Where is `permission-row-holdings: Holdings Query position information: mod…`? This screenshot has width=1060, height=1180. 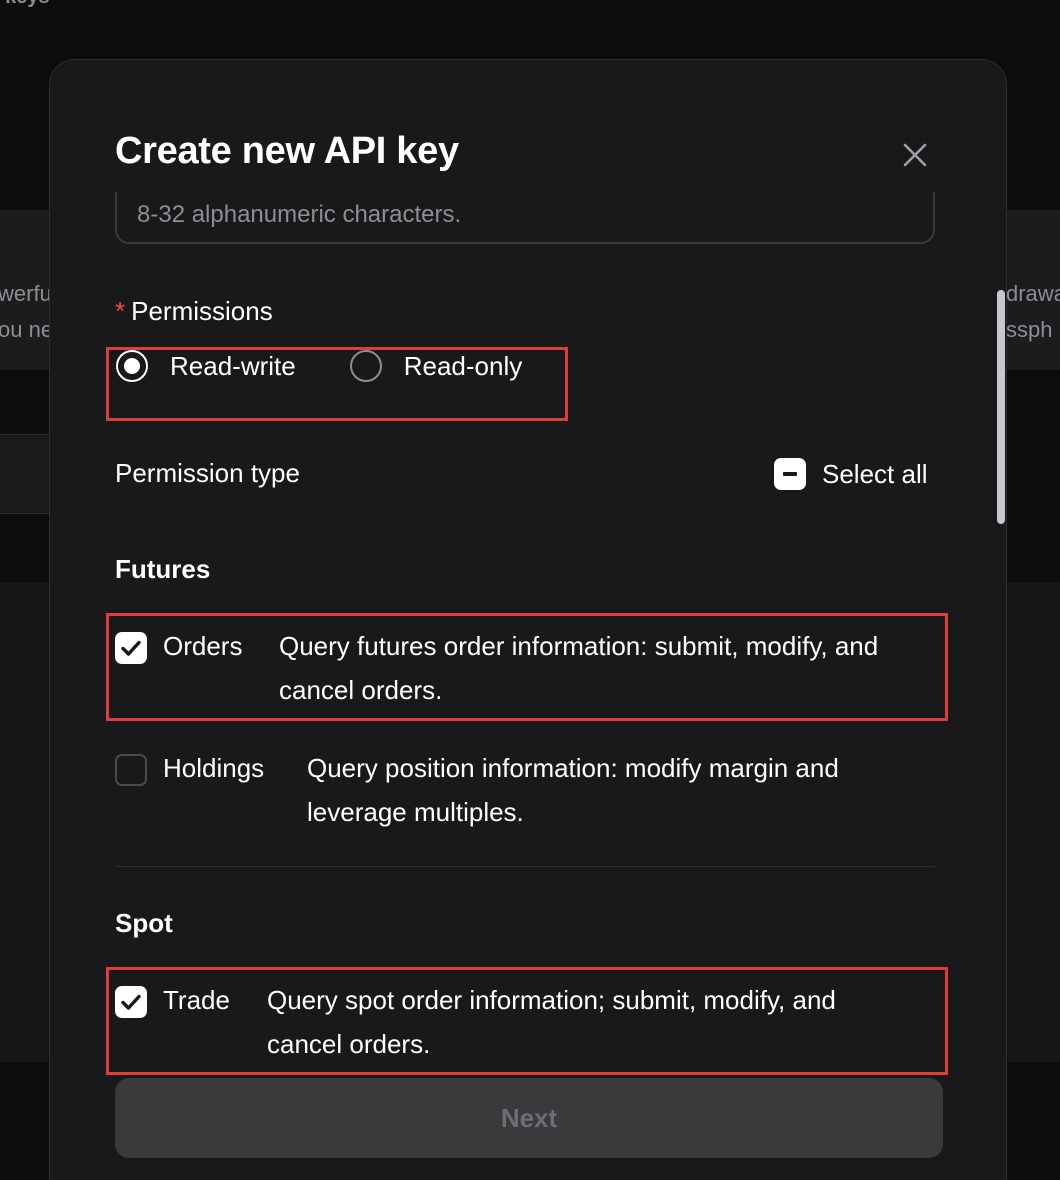 permission-row-holdings: Holdings Query position information: mod… is located at coordinates (511, 793).